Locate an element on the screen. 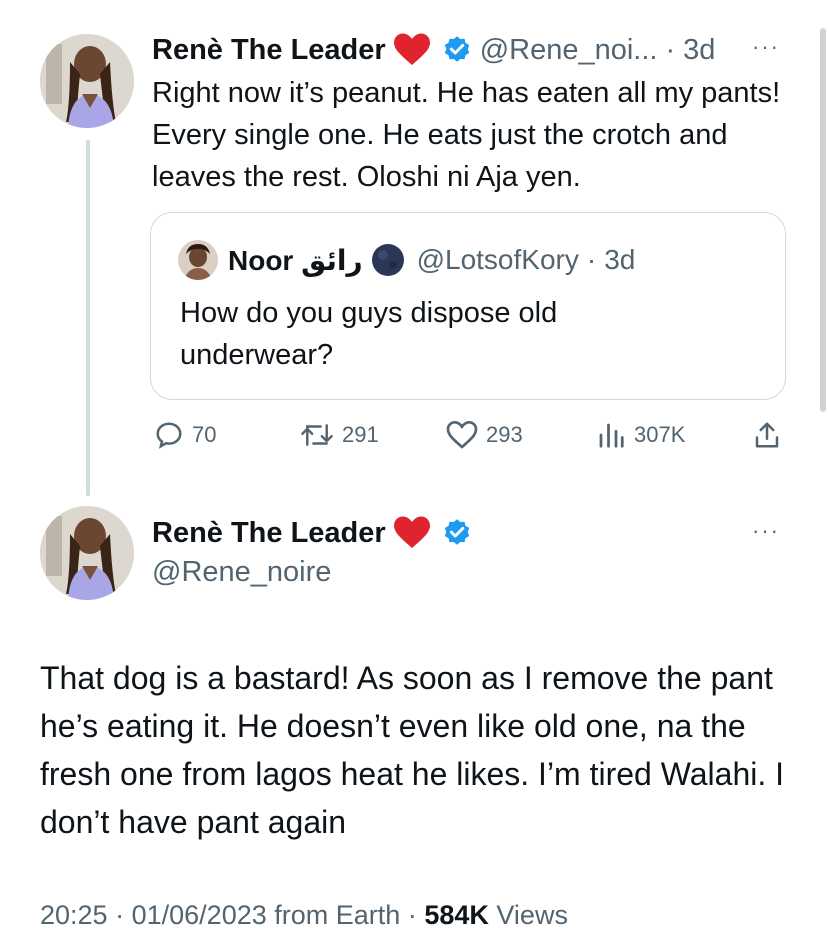 Image resolution: width=828 pixels, height=940 pixels. views-button: 307K is located at coordinates (640, 435).